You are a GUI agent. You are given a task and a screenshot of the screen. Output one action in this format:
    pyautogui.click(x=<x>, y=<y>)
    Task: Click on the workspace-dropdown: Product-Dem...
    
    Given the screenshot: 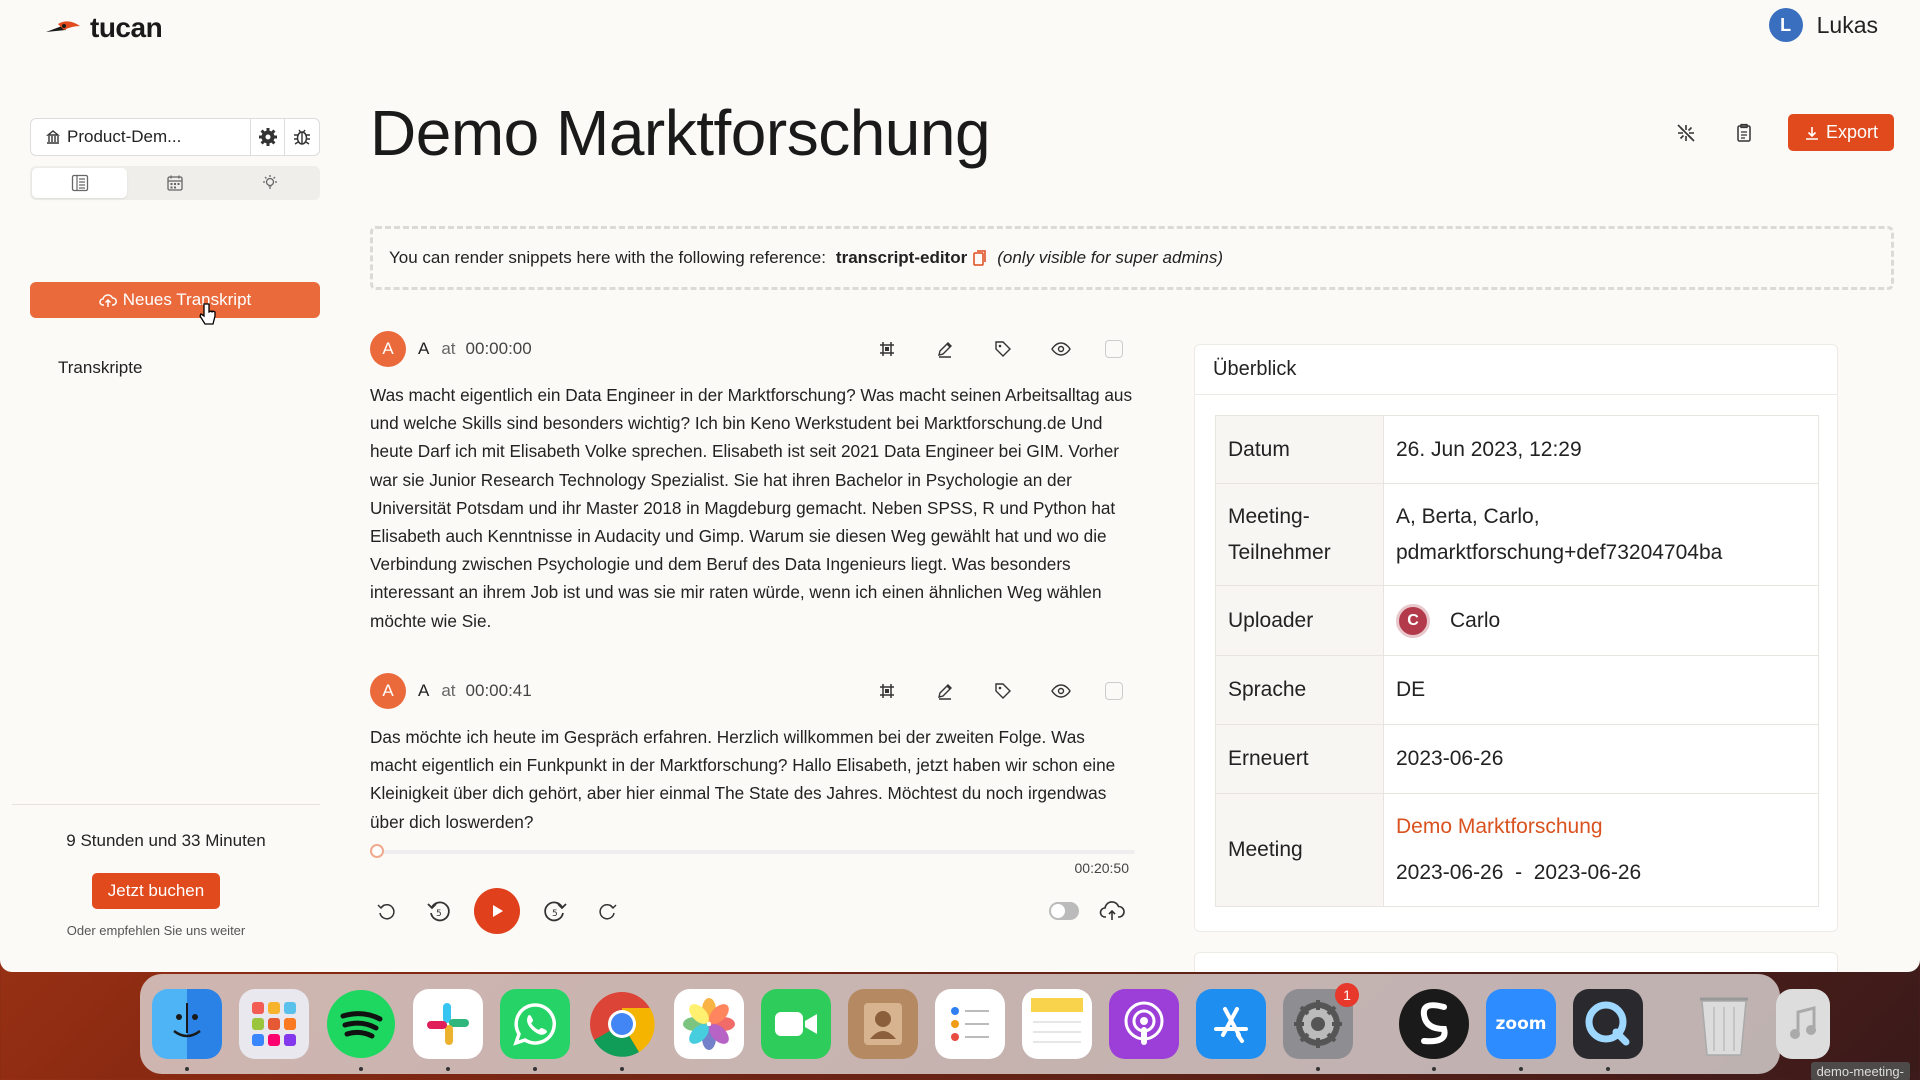 What is the action you would take?
    pyautogui.click(x=141, y=137)
    